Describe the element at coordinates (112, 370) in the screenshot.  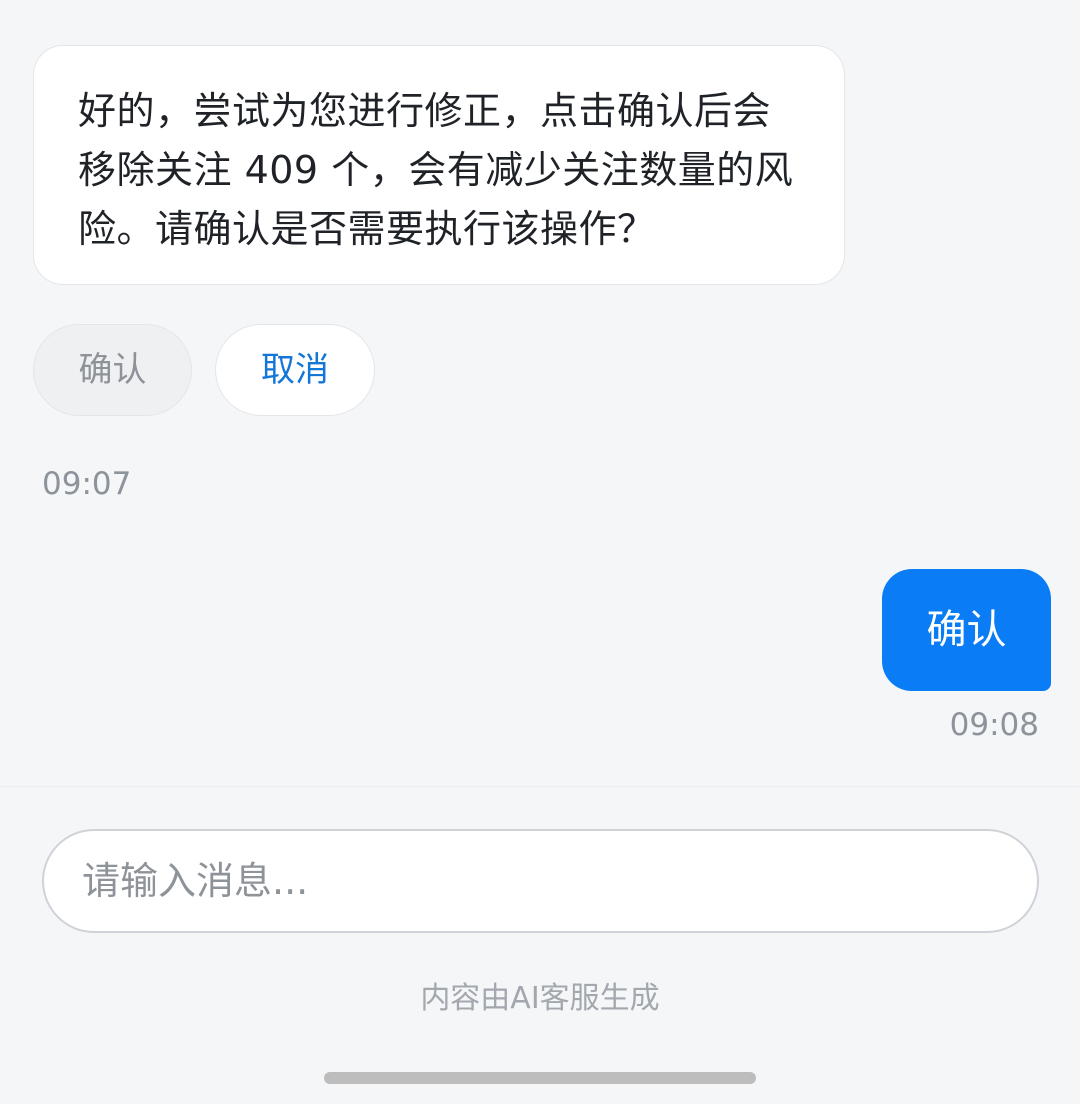
I see `quick-reply-confirm-button: 确认` at that location.